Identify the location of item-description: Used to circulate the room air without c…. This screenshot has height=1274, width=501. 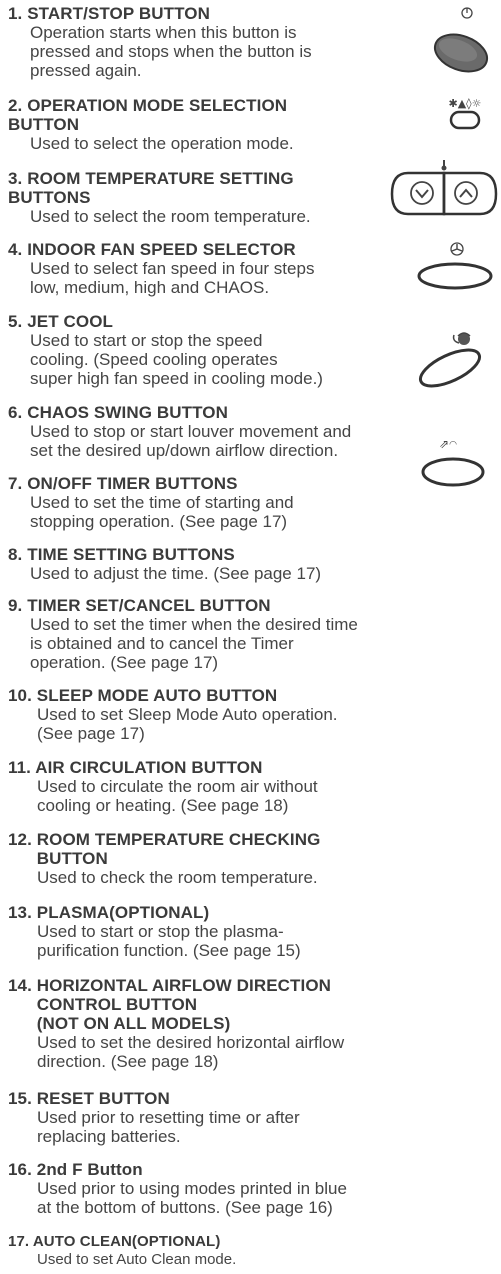
(177, 796).